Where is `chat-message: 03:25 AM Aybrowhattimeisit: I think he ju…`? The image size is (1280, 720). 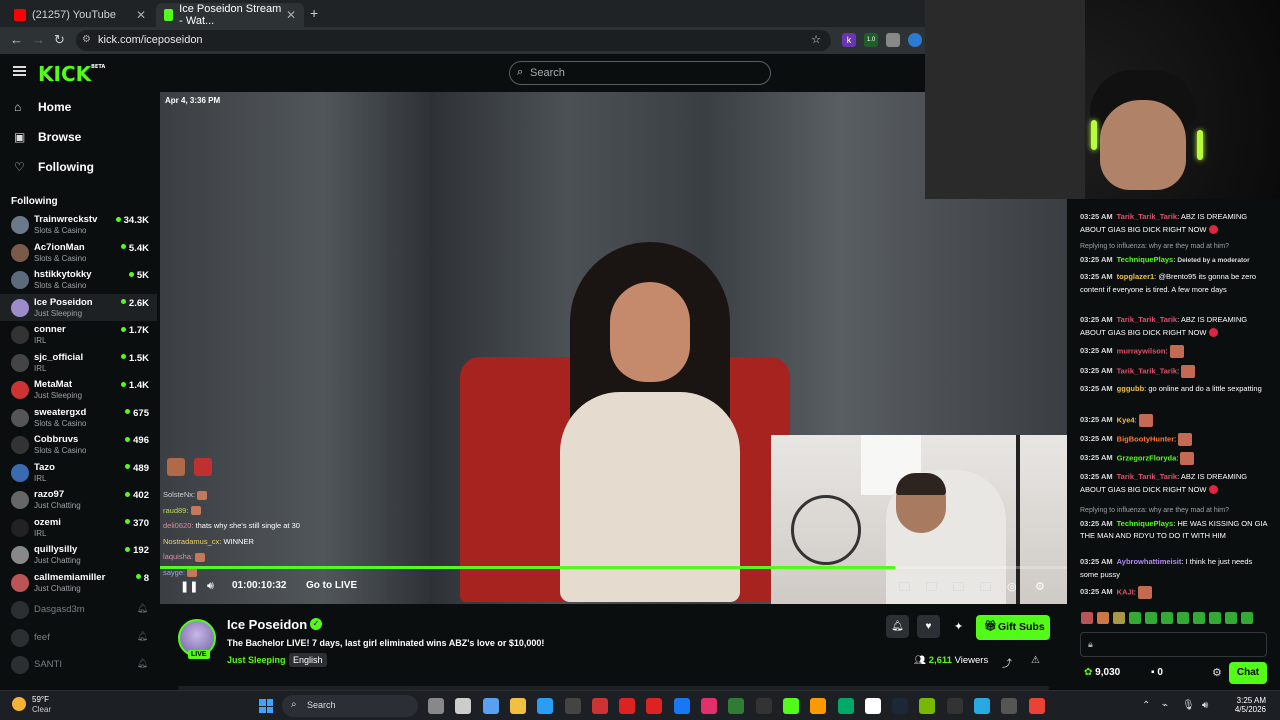 chat-message: 03:25 AM Aybrowhattimeisit: I think he ju… is located at coordinates (1176, 568).